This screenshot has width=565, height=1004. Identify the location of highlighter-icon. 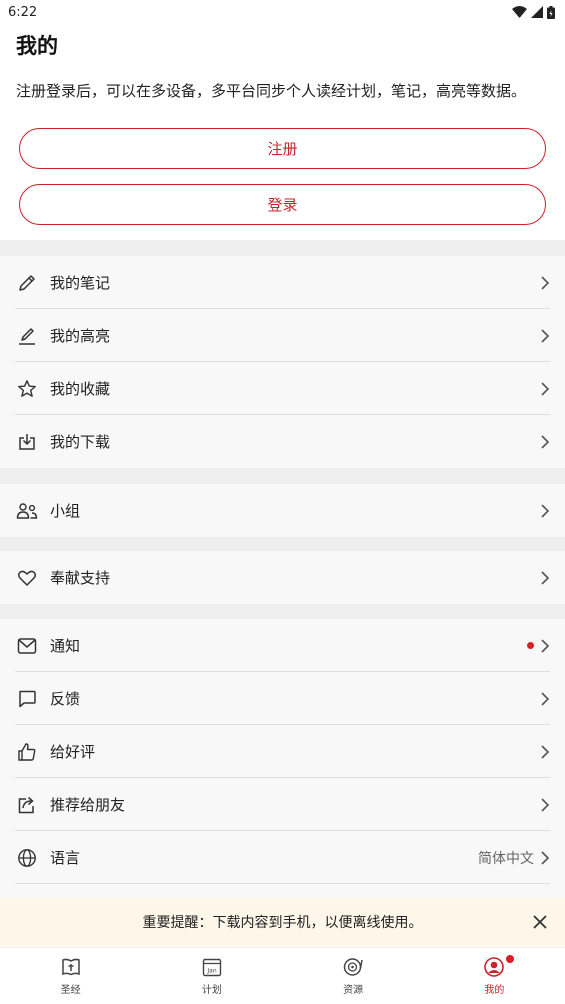
(27, 336).